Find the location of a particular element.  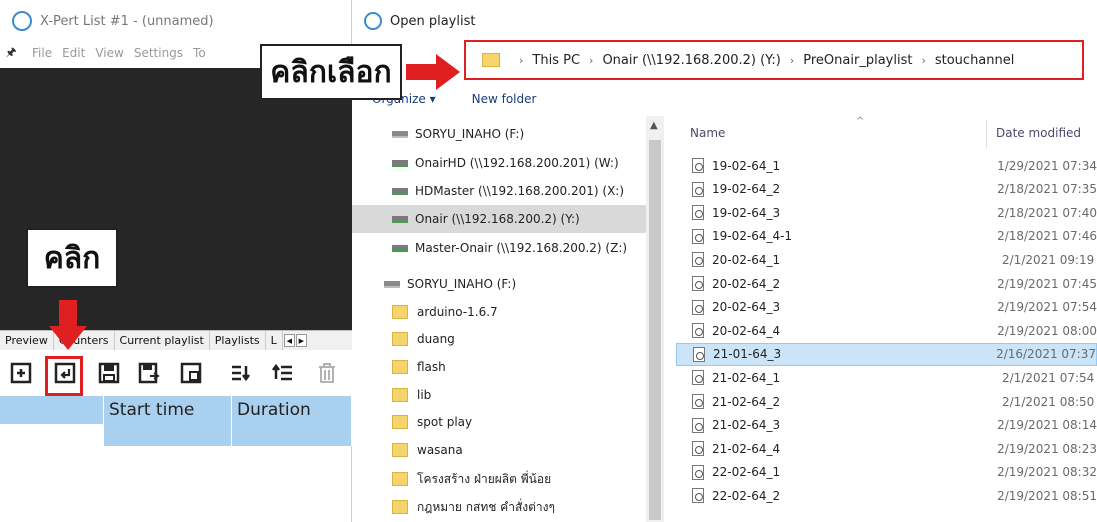

menu-tools: To is located at coordinates (199, 53).